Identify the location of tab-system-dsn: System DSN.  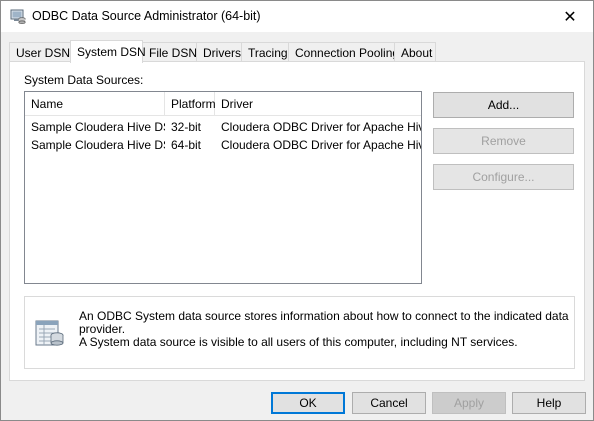
(108, 51).